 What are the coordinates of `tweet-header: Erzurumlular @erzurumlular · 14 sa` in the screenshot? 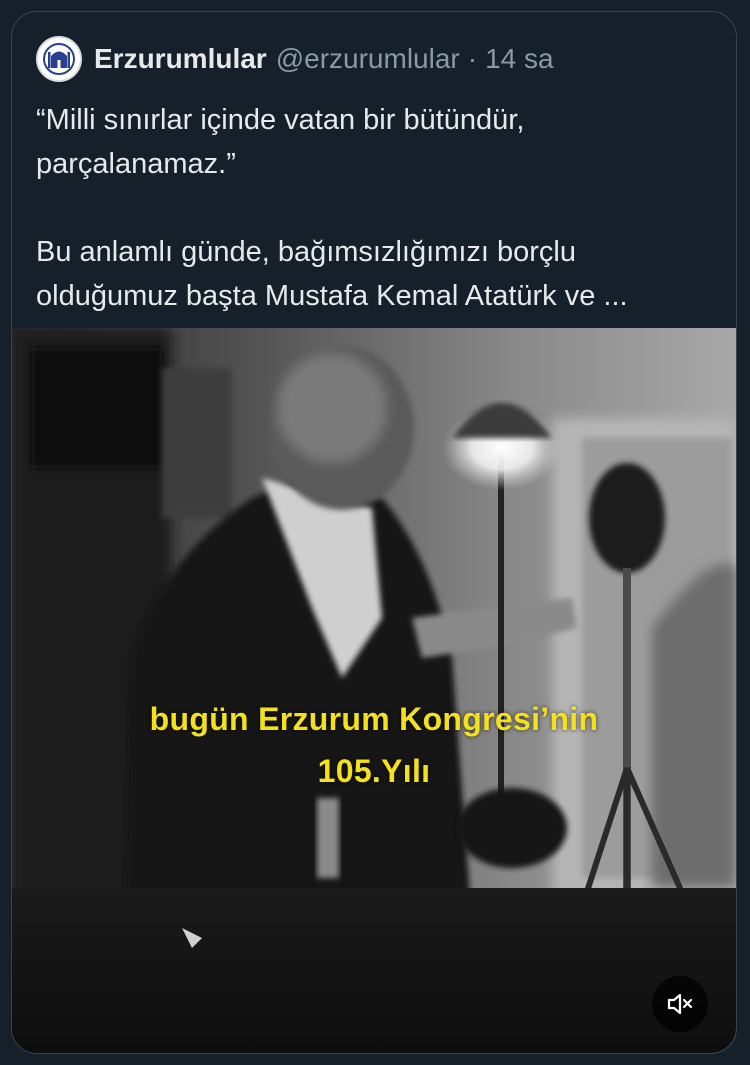 It's located at (295, 59).